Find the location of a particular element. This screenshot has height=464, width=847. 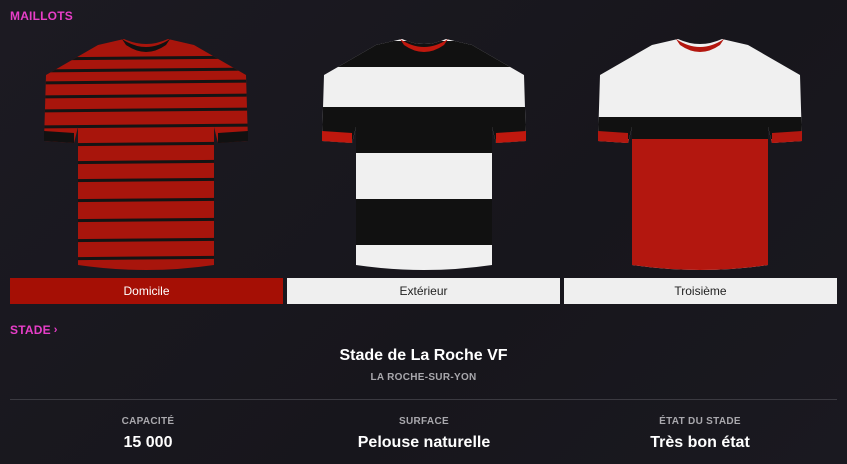

stat-value: Très bon état is located at coordinates (700, 442).